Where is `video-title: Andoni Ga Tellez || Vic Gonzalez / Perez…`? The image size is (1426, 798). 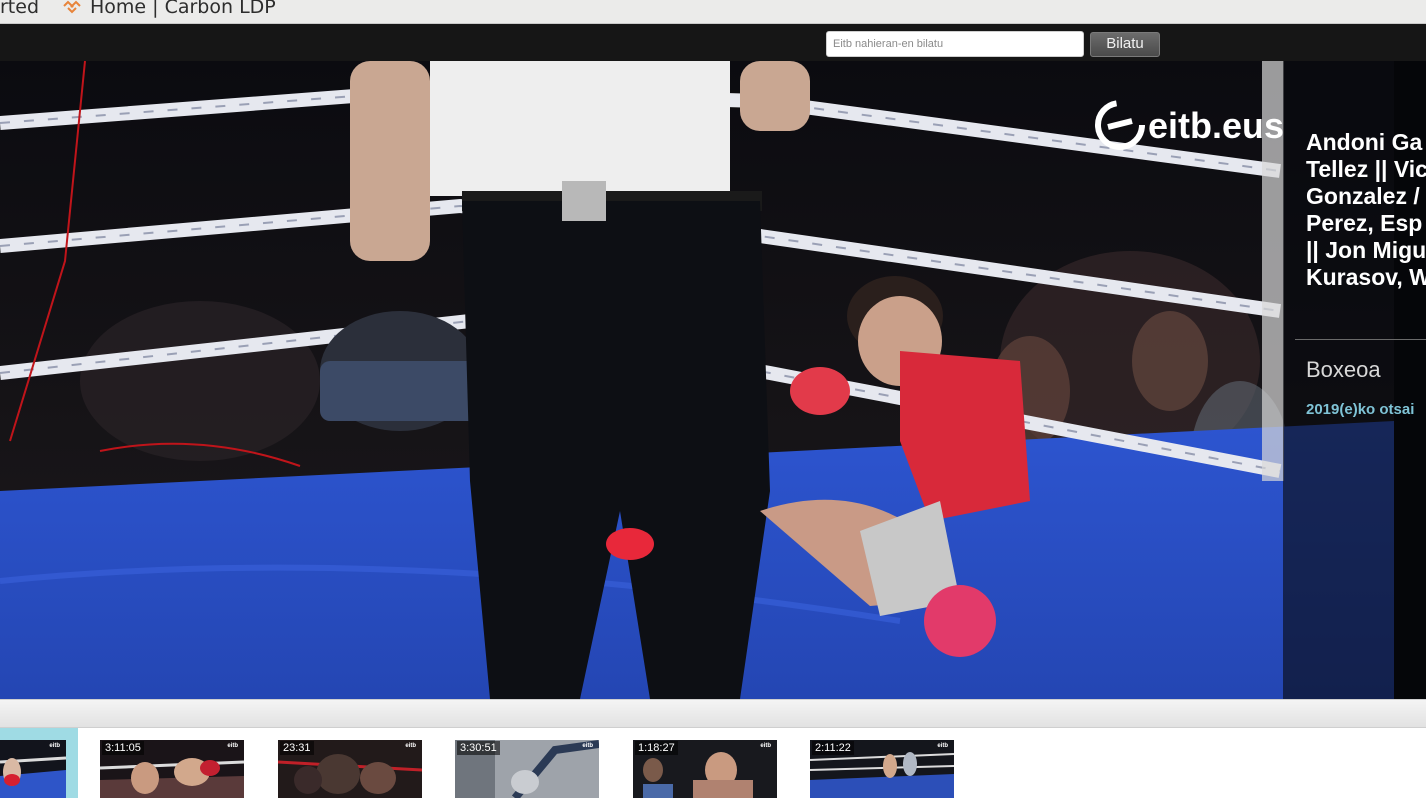
video-title: Andoni Ga Tellez || Vic Gonzalez / Perez… is located at coordinates (1366, 209).